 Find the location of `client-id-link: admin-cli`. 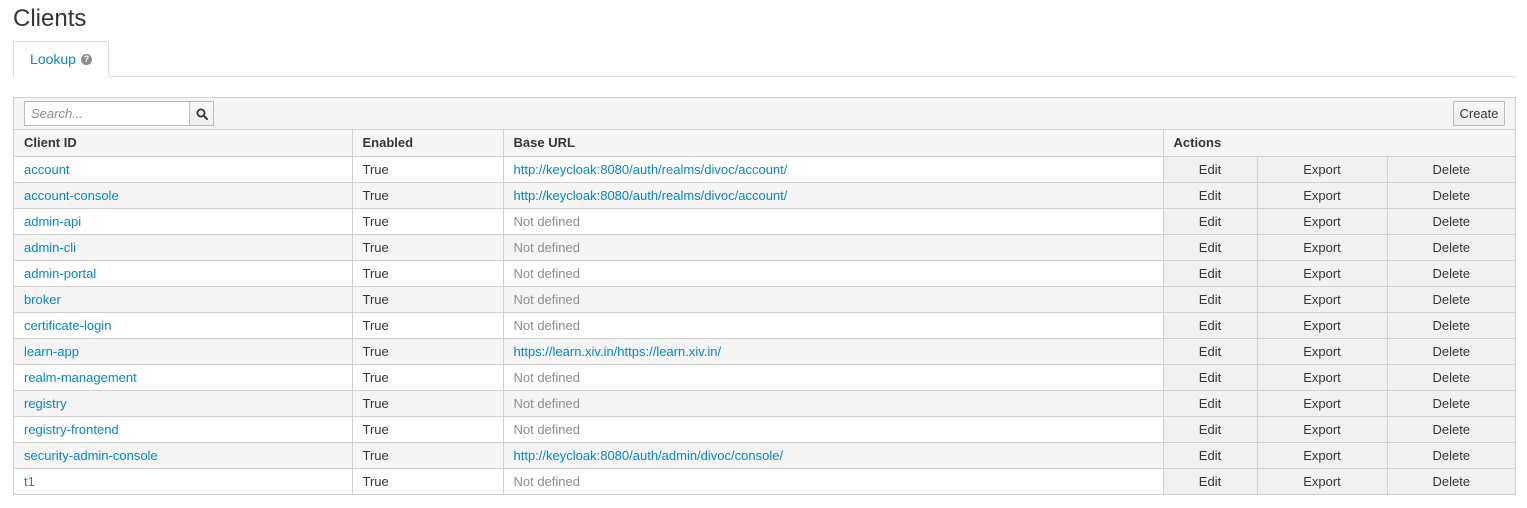

client-id-link: admin-cli is located at coordinates (50, 247).